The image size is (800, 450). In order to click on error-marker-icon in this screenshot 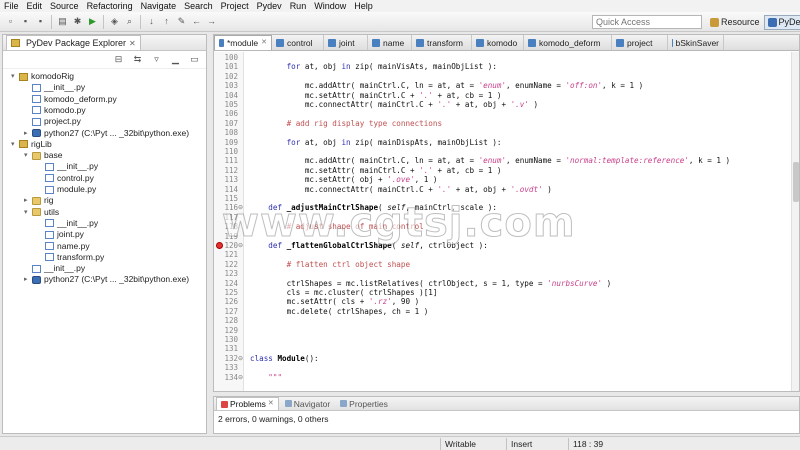, I will do `click(219, 245)`.